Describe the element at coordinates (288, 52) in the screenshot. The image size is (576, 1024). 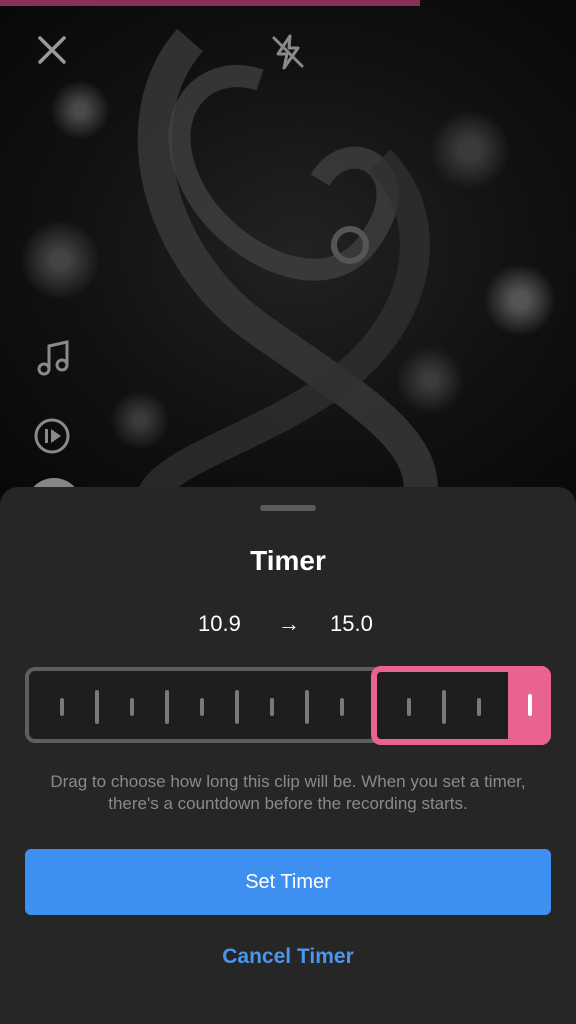
I see `flash-off-icon` at that location.